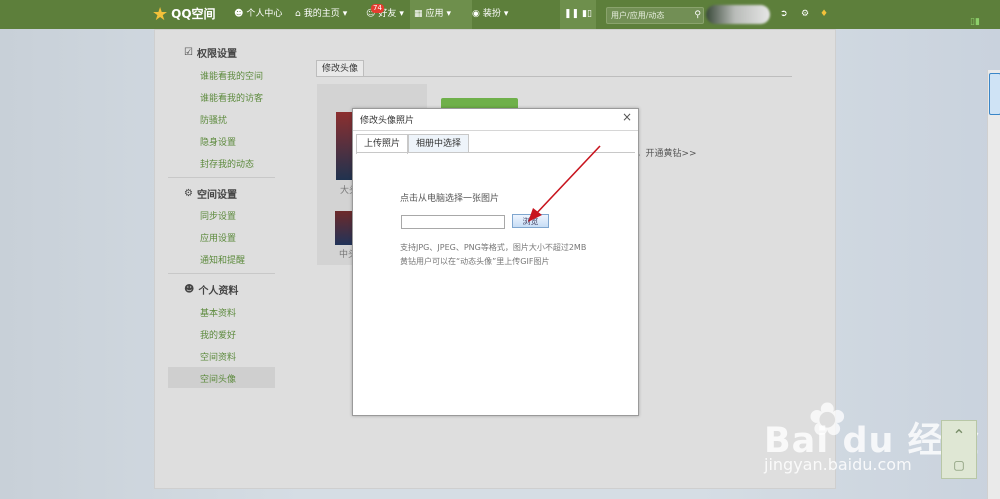 The width and height of the screenshot is (1000, 499). What do you see at coordinates (193, 14) in the screenshot?
I see `logo-text: QQ空间` at bounding box center [193, 14].